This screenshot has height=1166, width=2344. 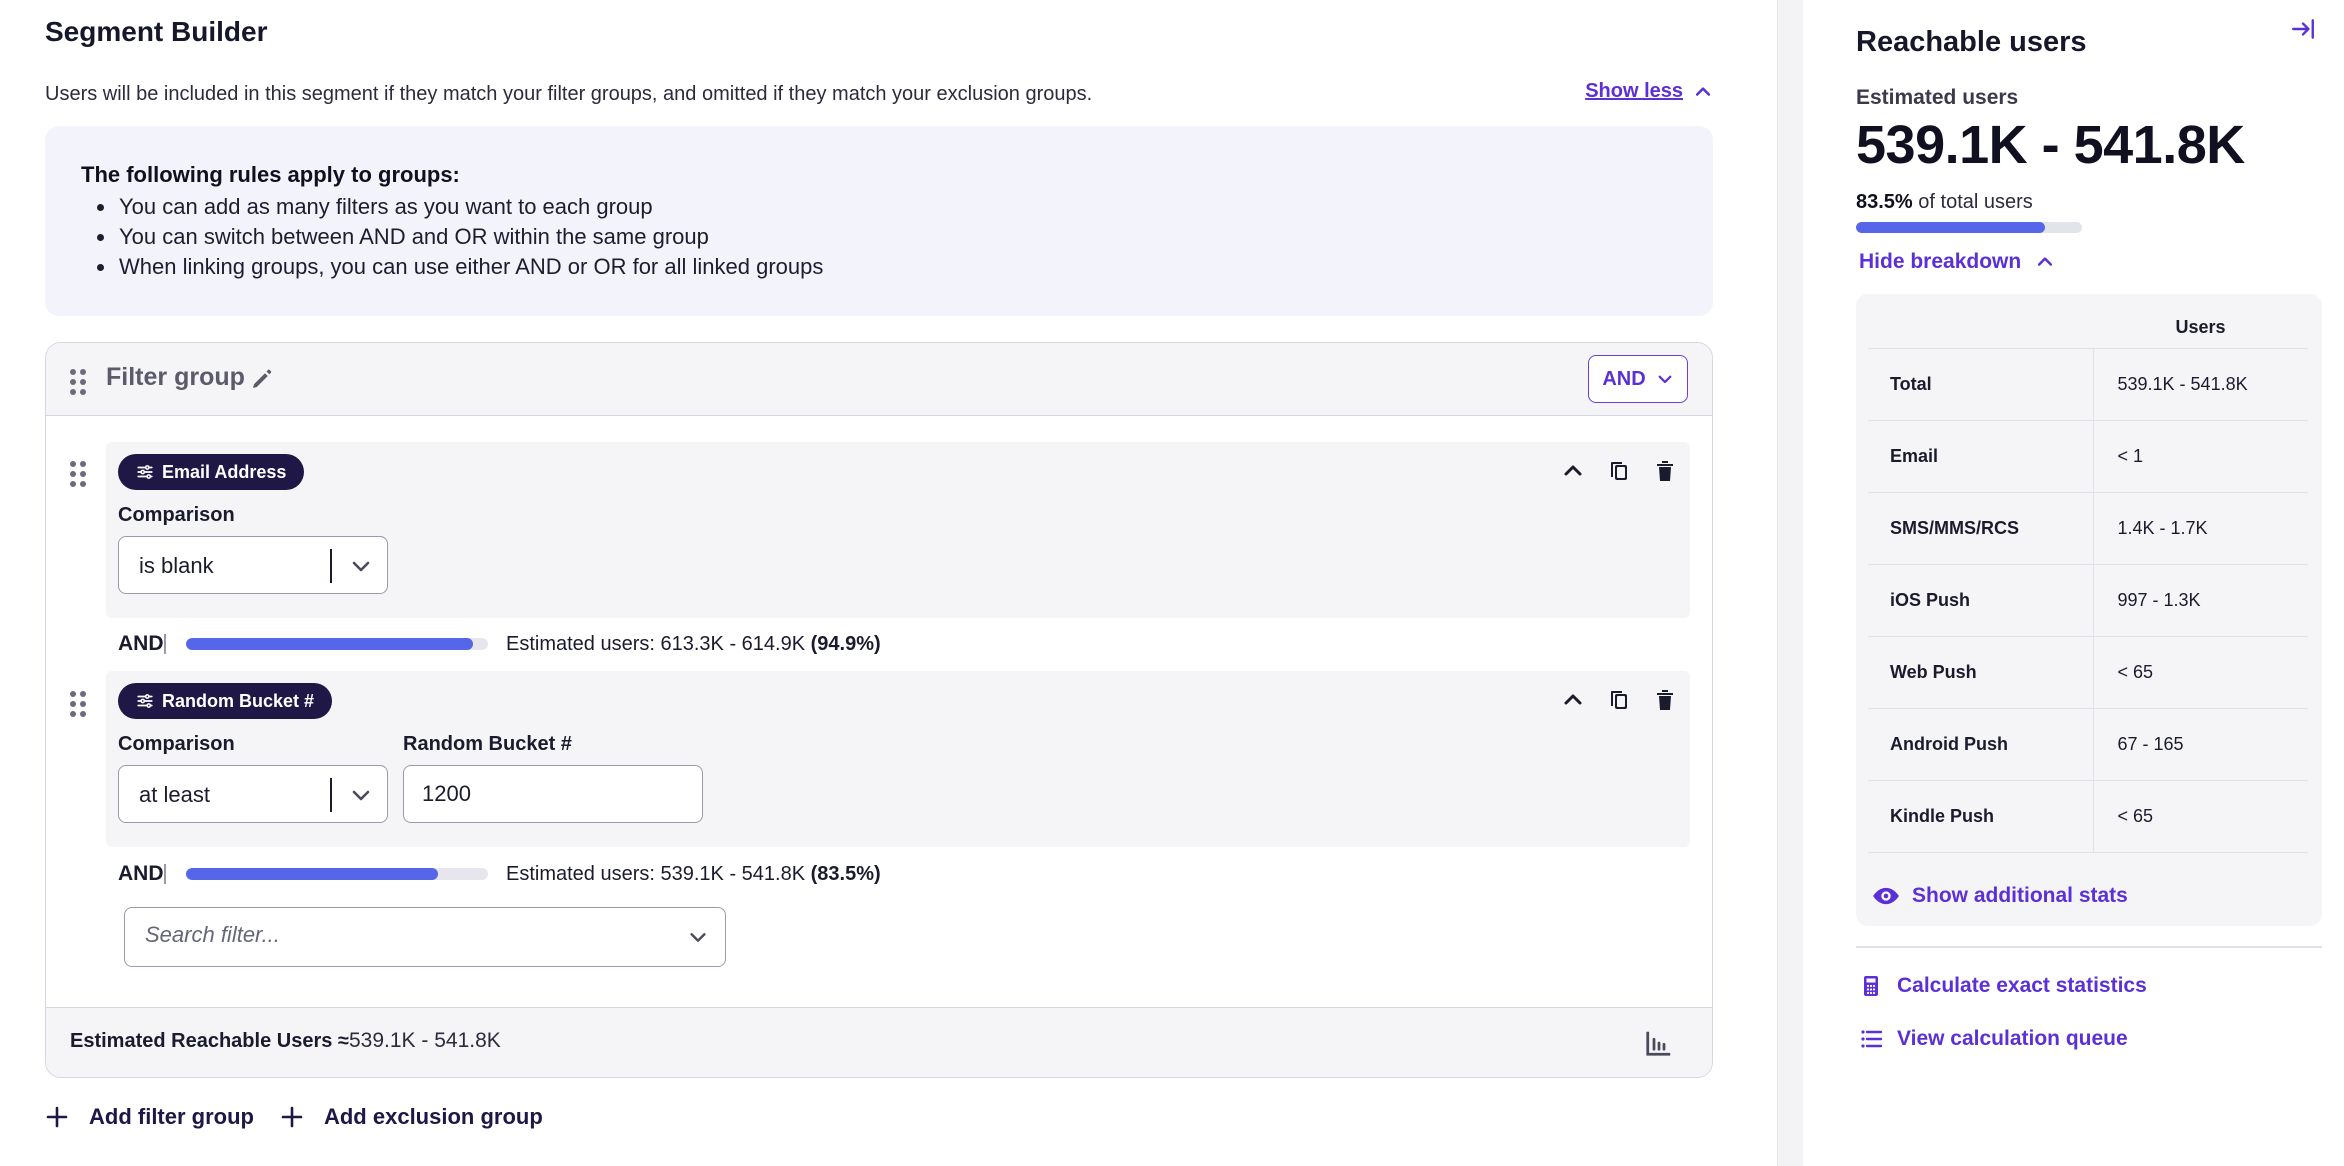 I want to click on estimated-users-value: 539.1K - 541.8K, so click(x=2050, y=145).